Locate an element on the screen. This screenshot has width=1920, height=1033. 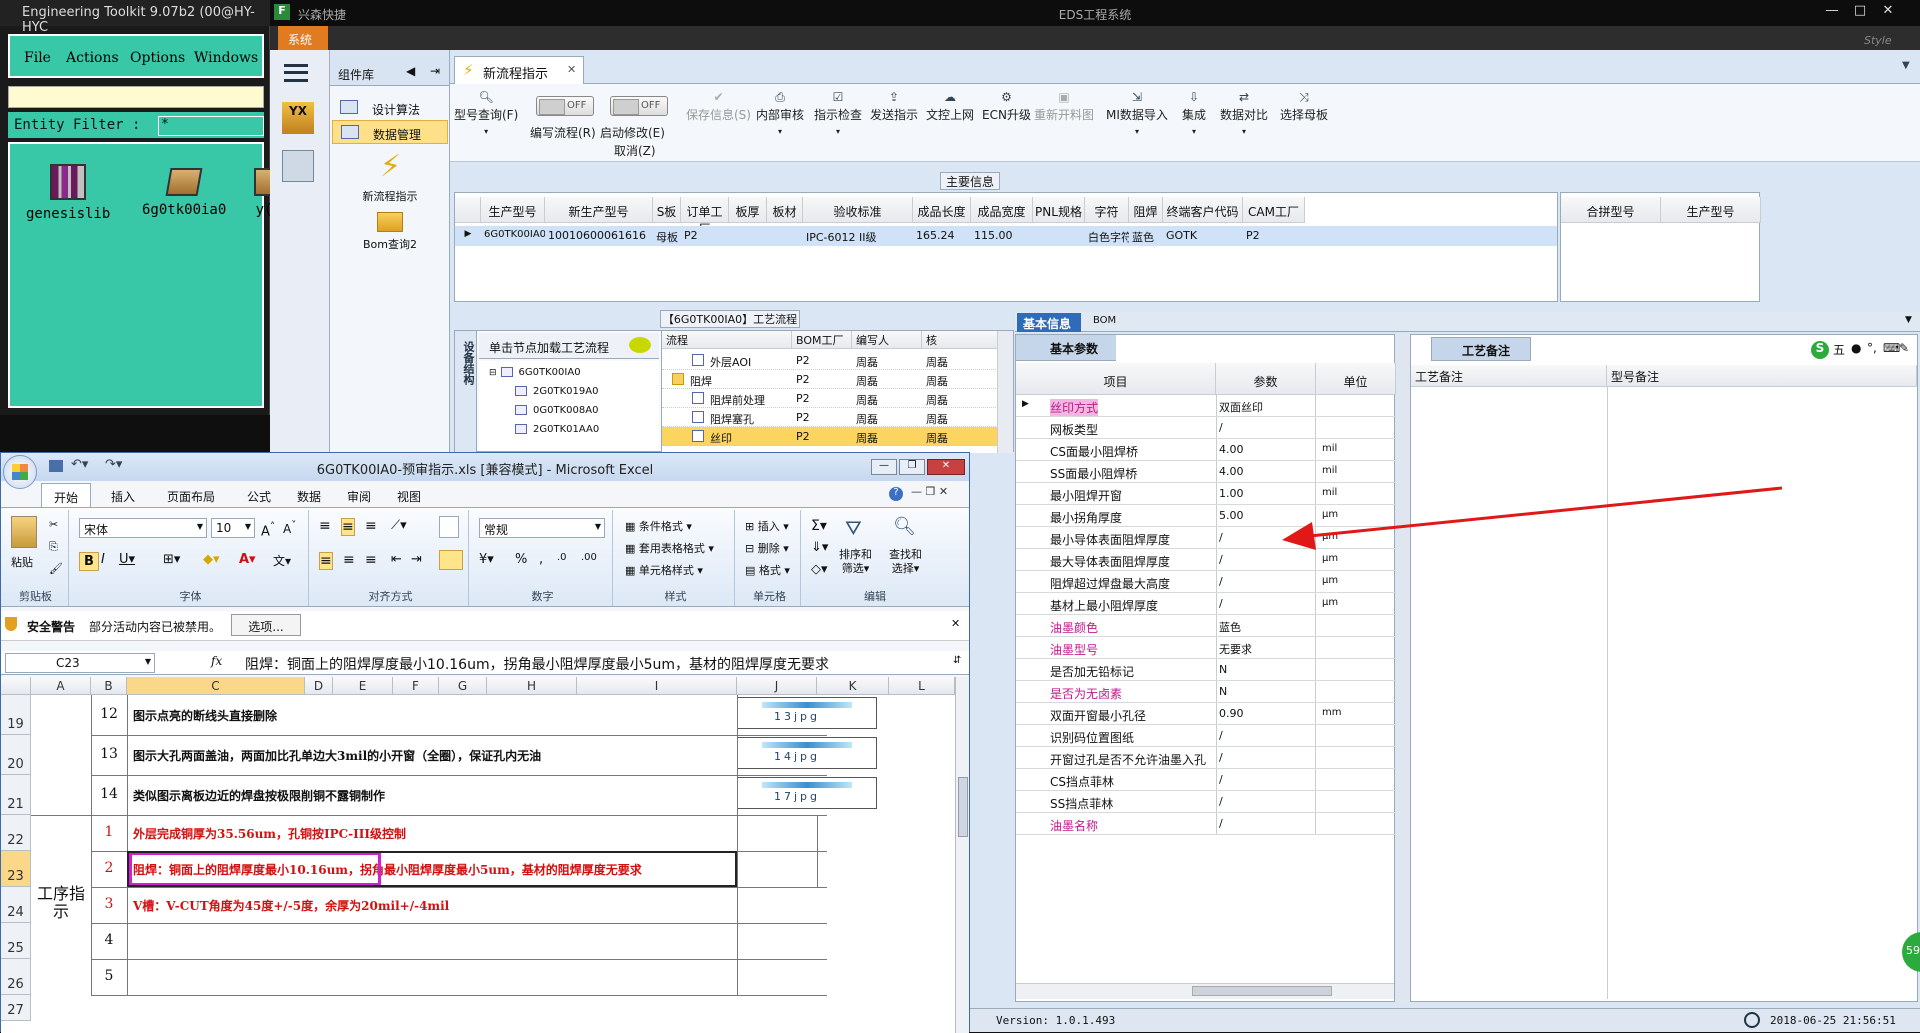
instruction-cell: 类似图示离板边近的焊盘按极限削铜不露铜制作 is located at coordinates (259, 795).